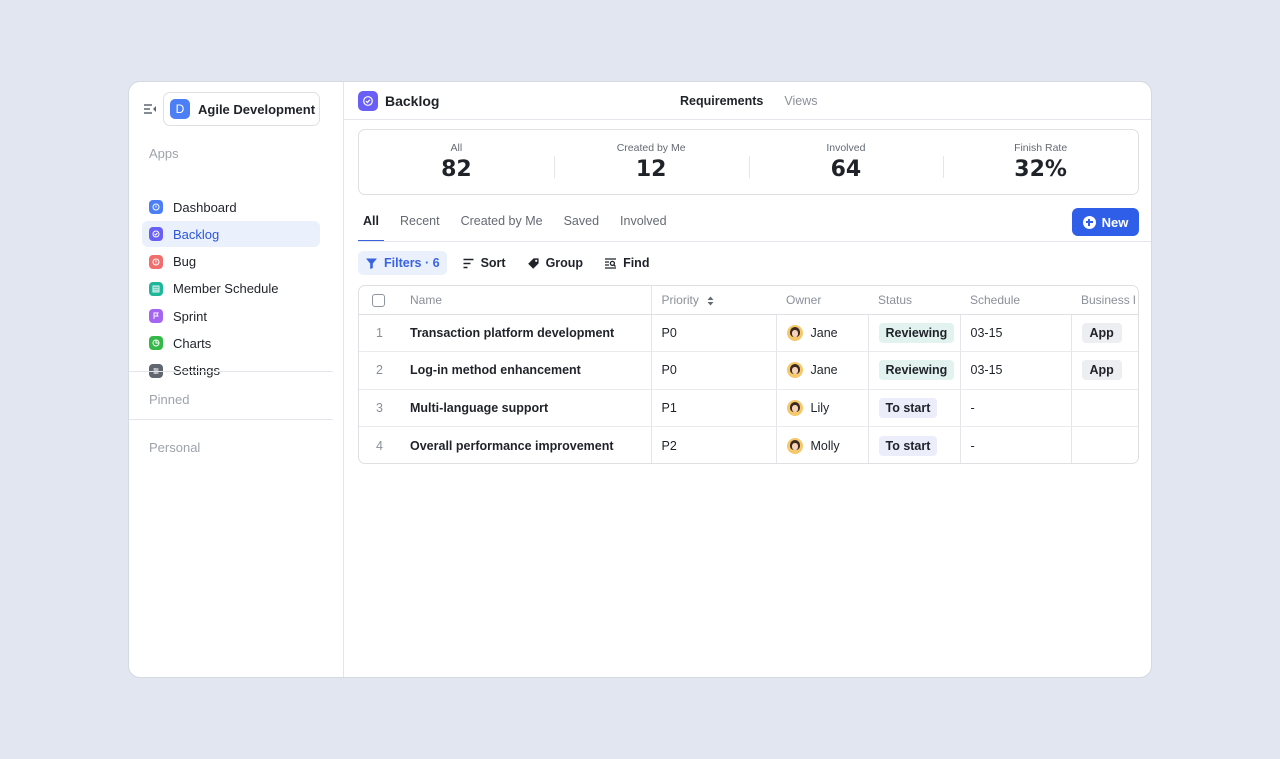  What do you see at coordinates (651, 148) in the screenshot?
I see `stat-label: Created by Me` at bounding box center [651, 148].